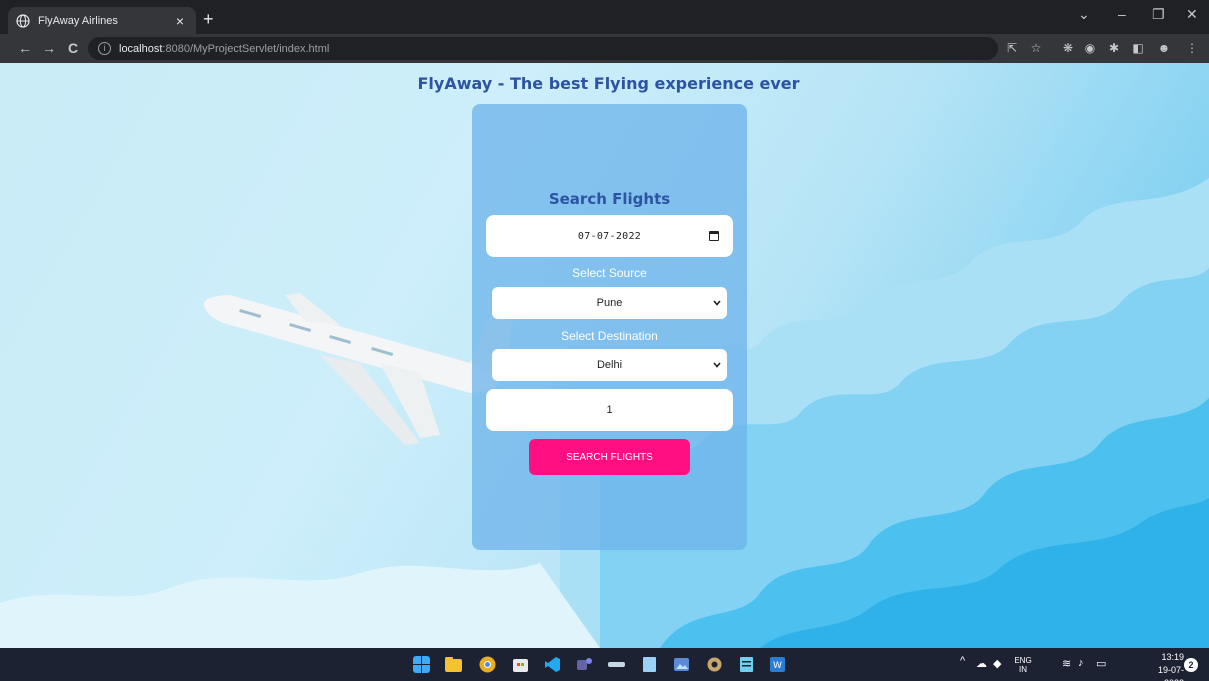 The image size is (1209, 681). I want to click on browser-tab: FlyAway Airlines ×, so click(102, 20).